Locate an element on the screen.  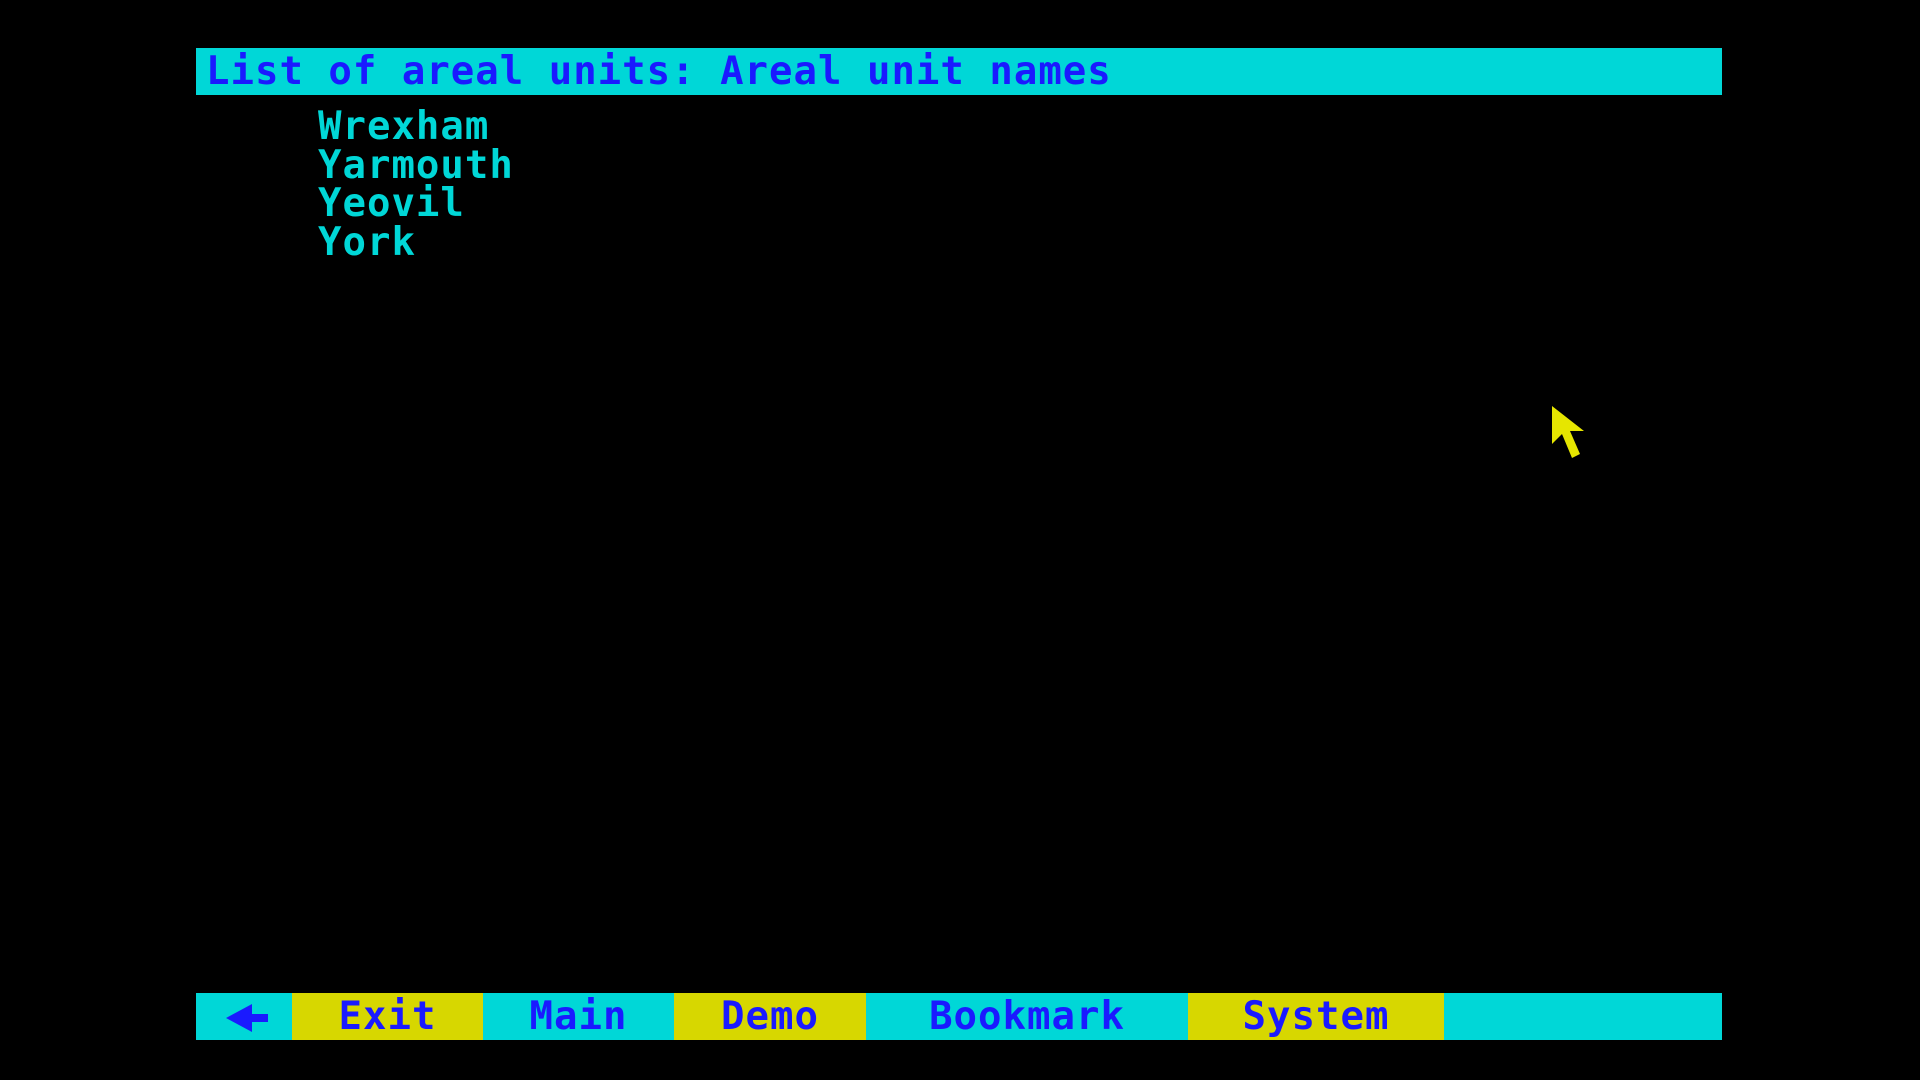
exit-button: Exit is located at coordinates (387, 1016).